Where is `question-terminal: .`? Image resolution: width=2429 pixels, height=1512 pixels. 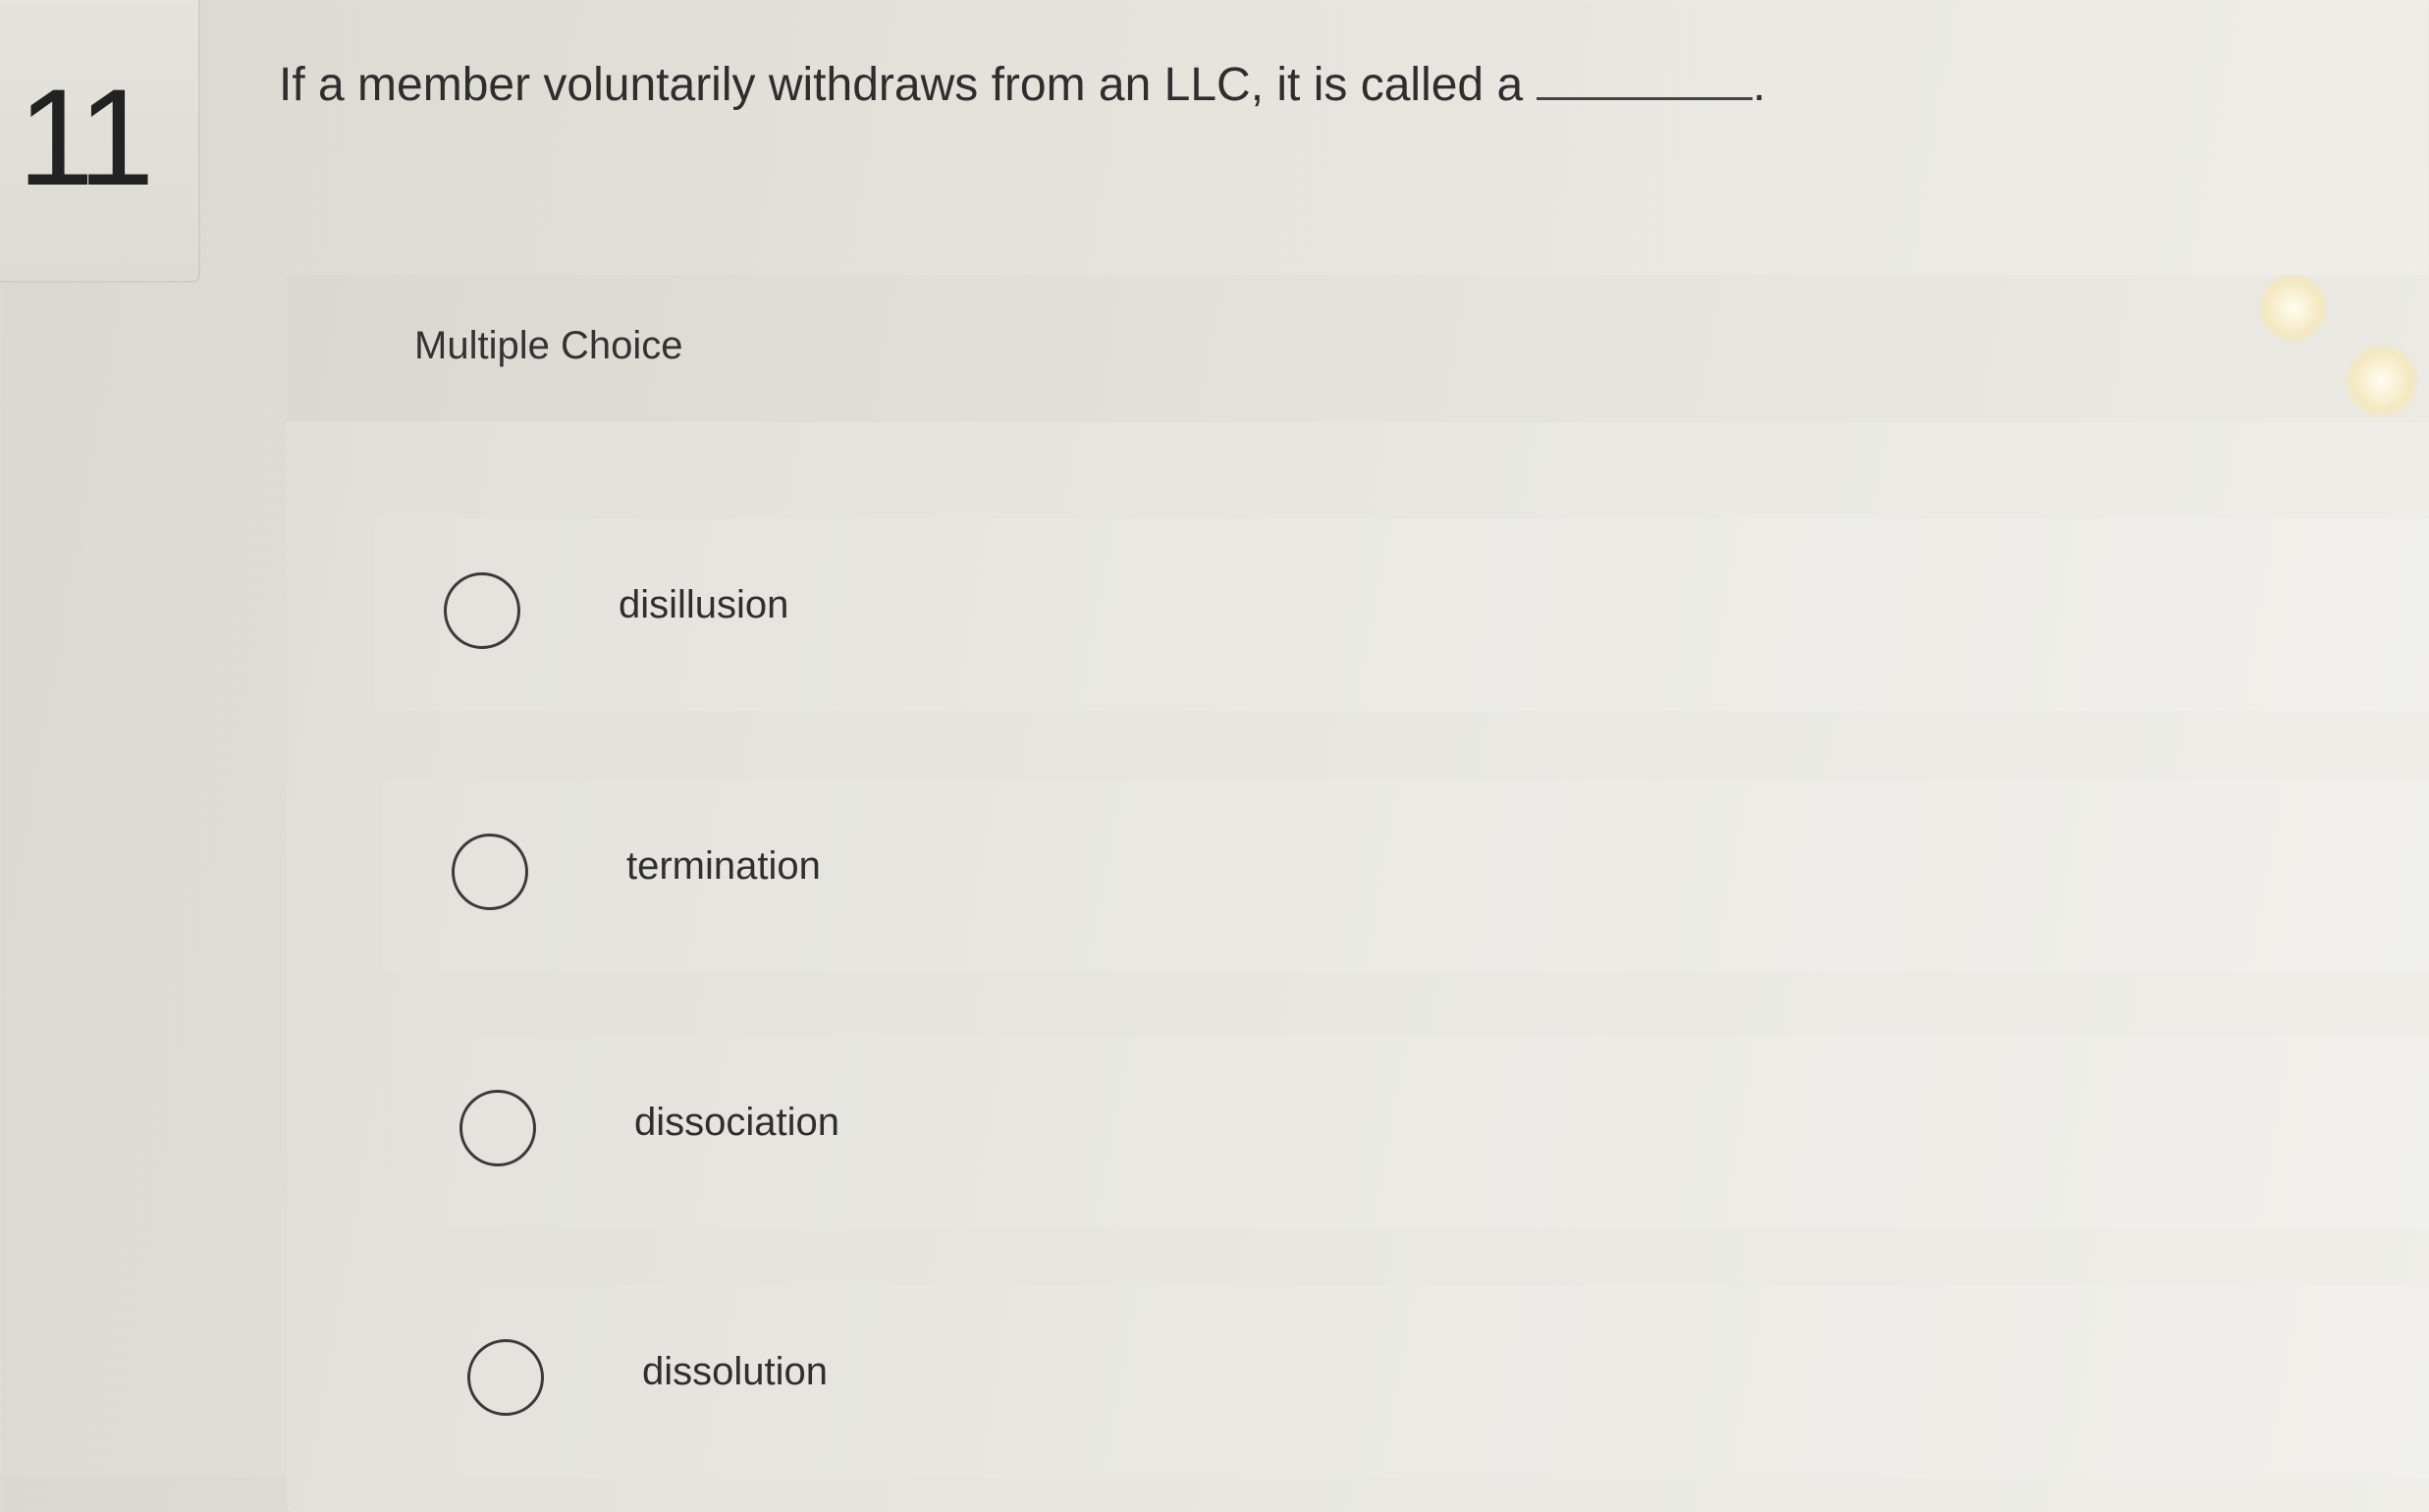 question-terminal: . is located at coordinates (1760, 85).